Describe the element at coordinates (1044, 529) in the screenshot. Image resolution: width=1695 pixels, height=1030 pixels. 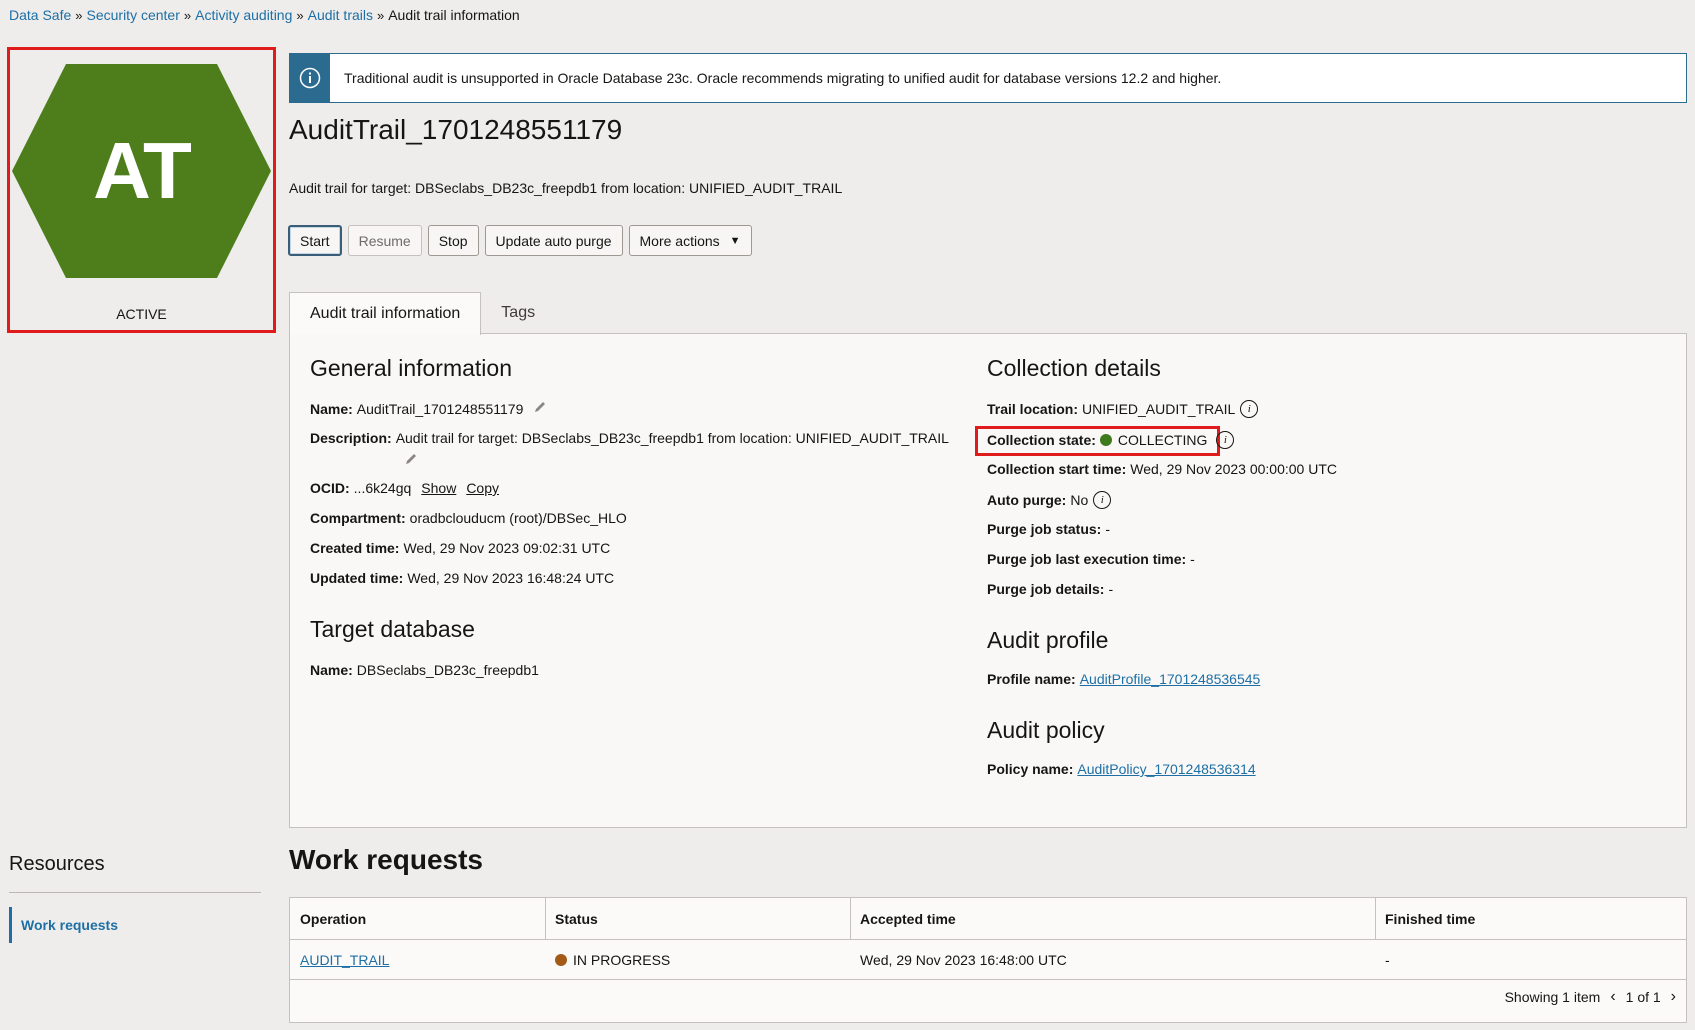
I see `purge-status-label: Purge job status:` at that location.